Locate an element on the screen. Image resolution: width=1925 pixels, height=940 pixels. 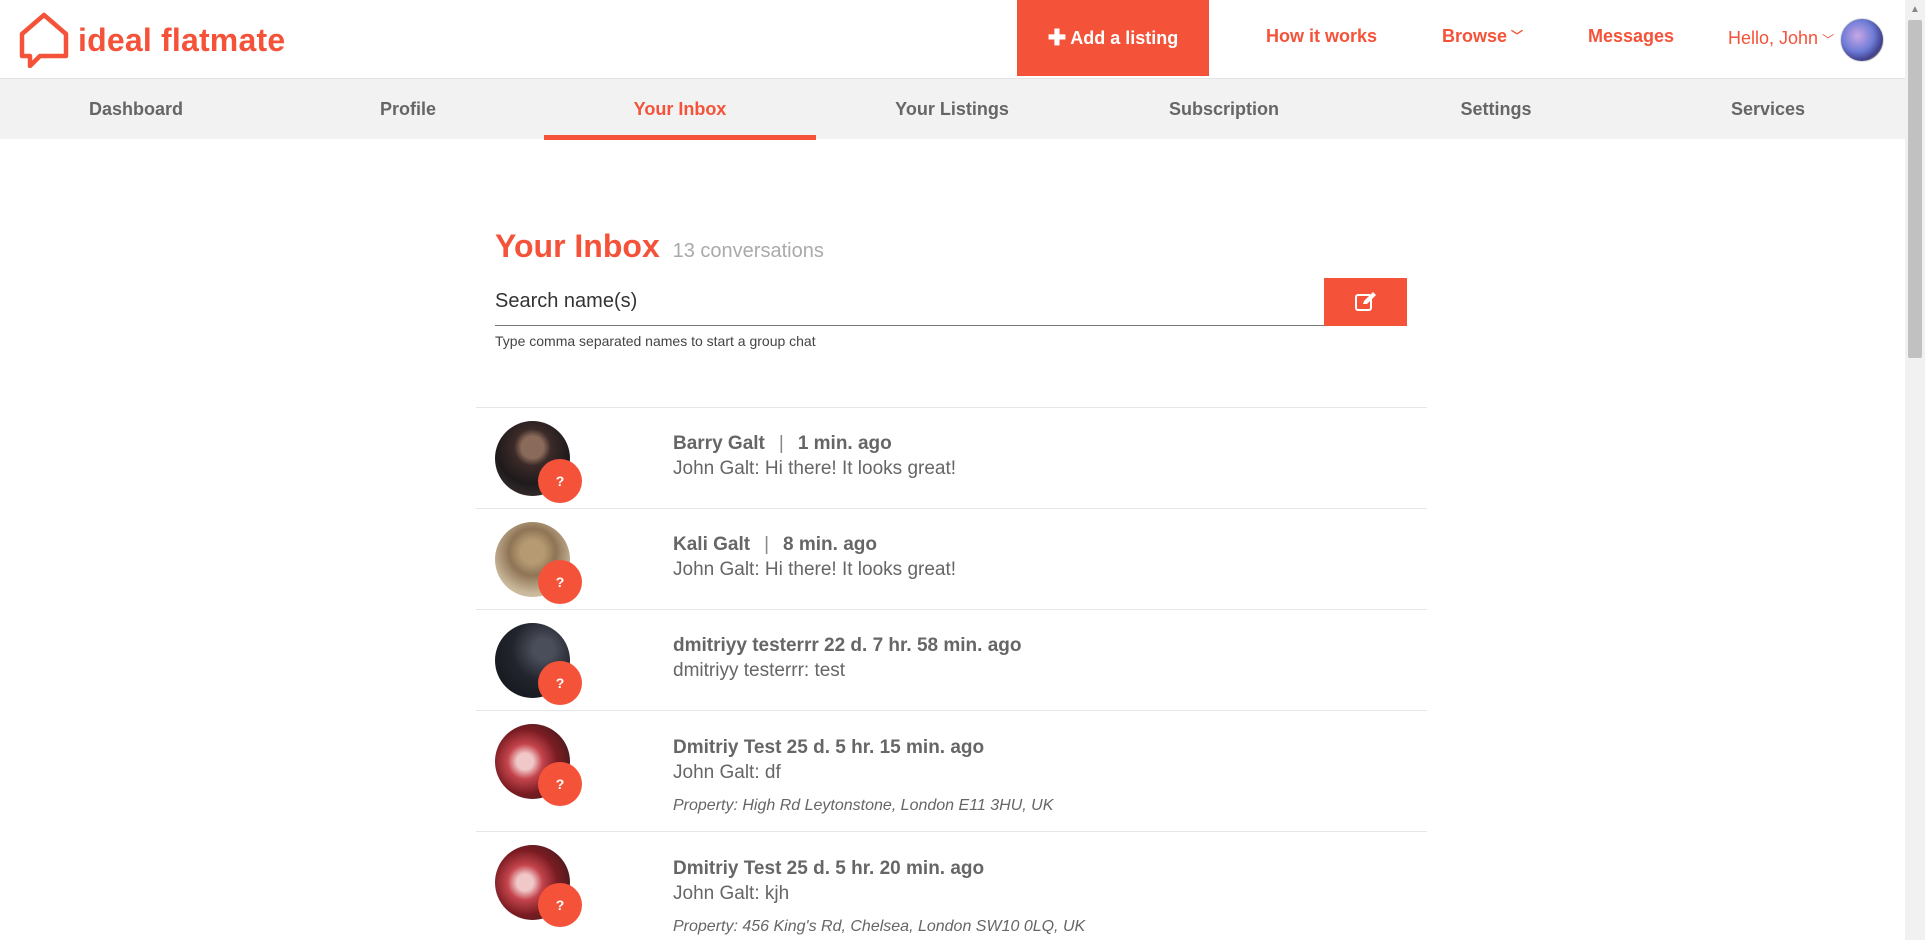
edit-icon is located at coordinates (1365, 301).